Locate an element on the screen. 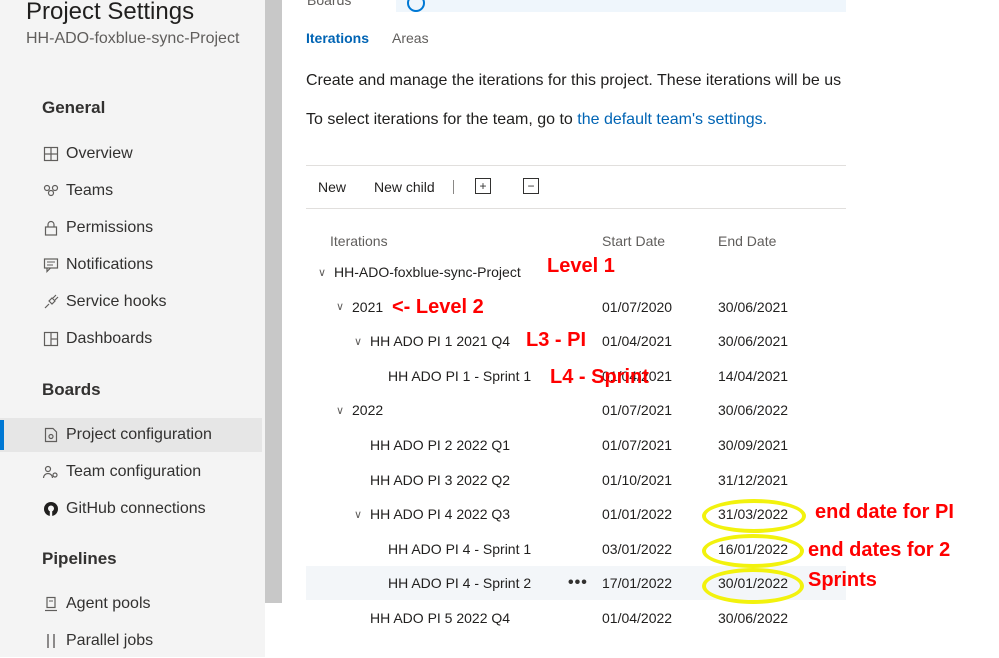  table-row: ∨ 2022 01/07/2021 30/06/2022 is located at coordinates (576, 410).